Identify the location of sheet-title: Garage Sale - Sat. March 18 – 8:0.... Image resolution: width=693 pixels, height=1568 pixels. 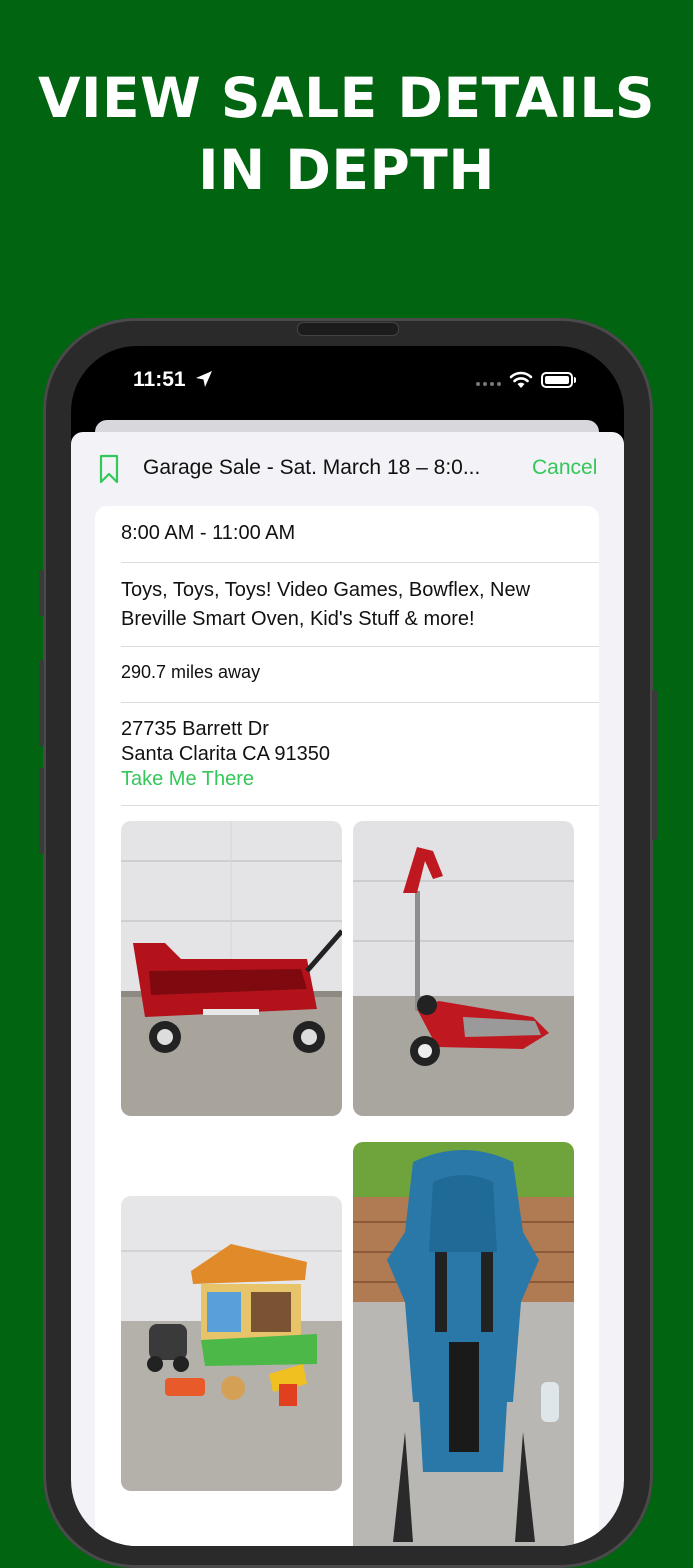
(312, 467).